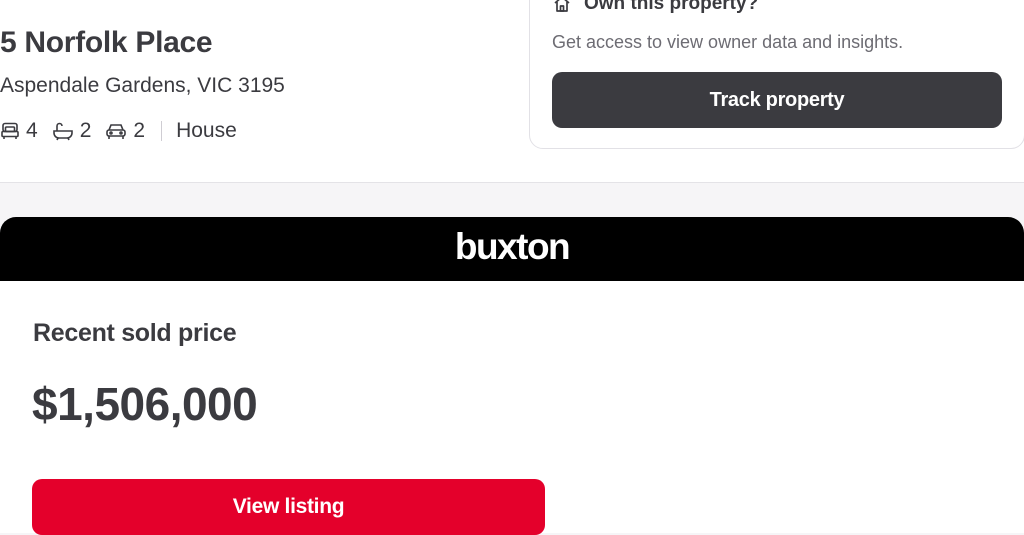 Image resolution: width=1024 pixels, height=535 pixels. I want to click on property-type: House, so click(206, 130).